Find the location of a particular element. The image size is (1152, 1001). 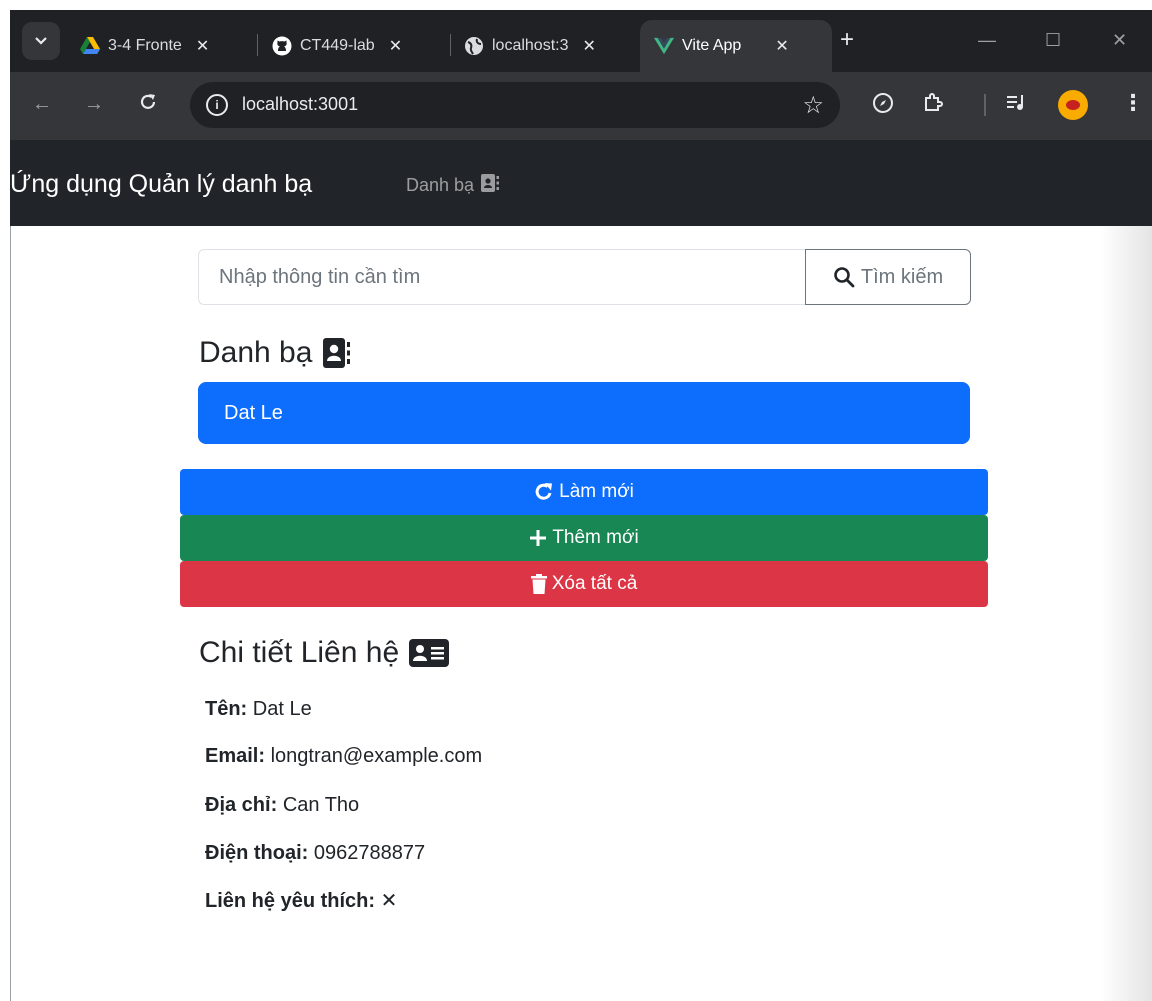

plus-icon is located at coordinates (538, 538).